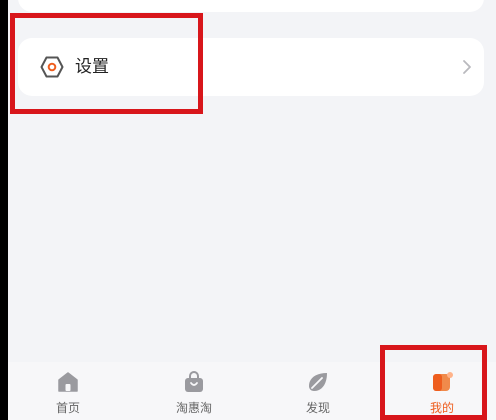 This screenshot has height=420, width=496. I want to click on tab-home-label: 首页, so click(67, 408).